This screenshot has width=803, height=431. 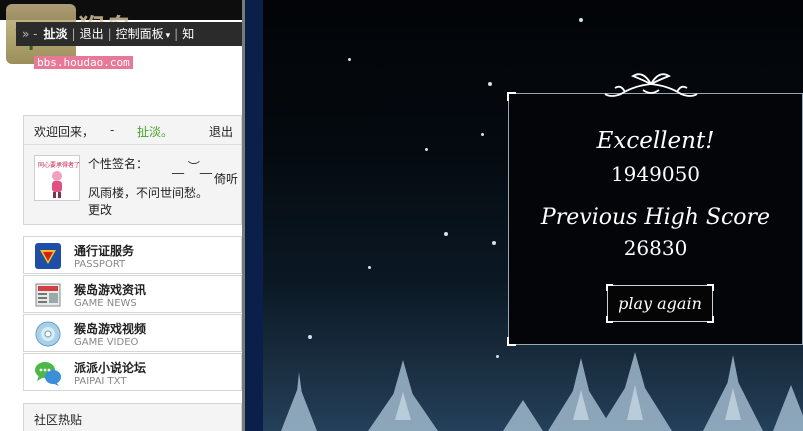 I want to click on signature-marks: __ ︶__, so click(x=192, y=167).